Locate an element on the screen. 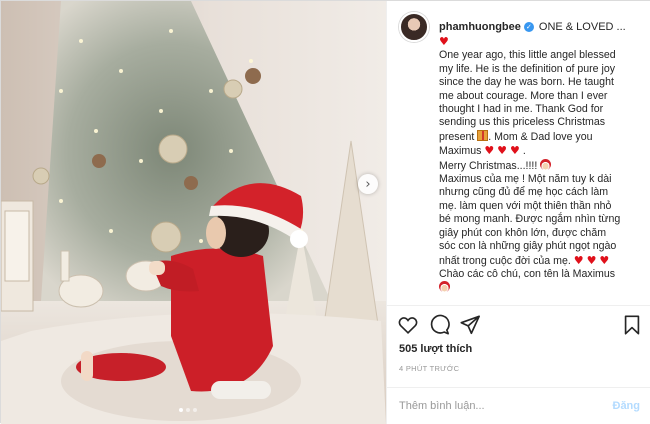 This screenshot has width=650, height=424. divider is located at coordinates (518, 305).